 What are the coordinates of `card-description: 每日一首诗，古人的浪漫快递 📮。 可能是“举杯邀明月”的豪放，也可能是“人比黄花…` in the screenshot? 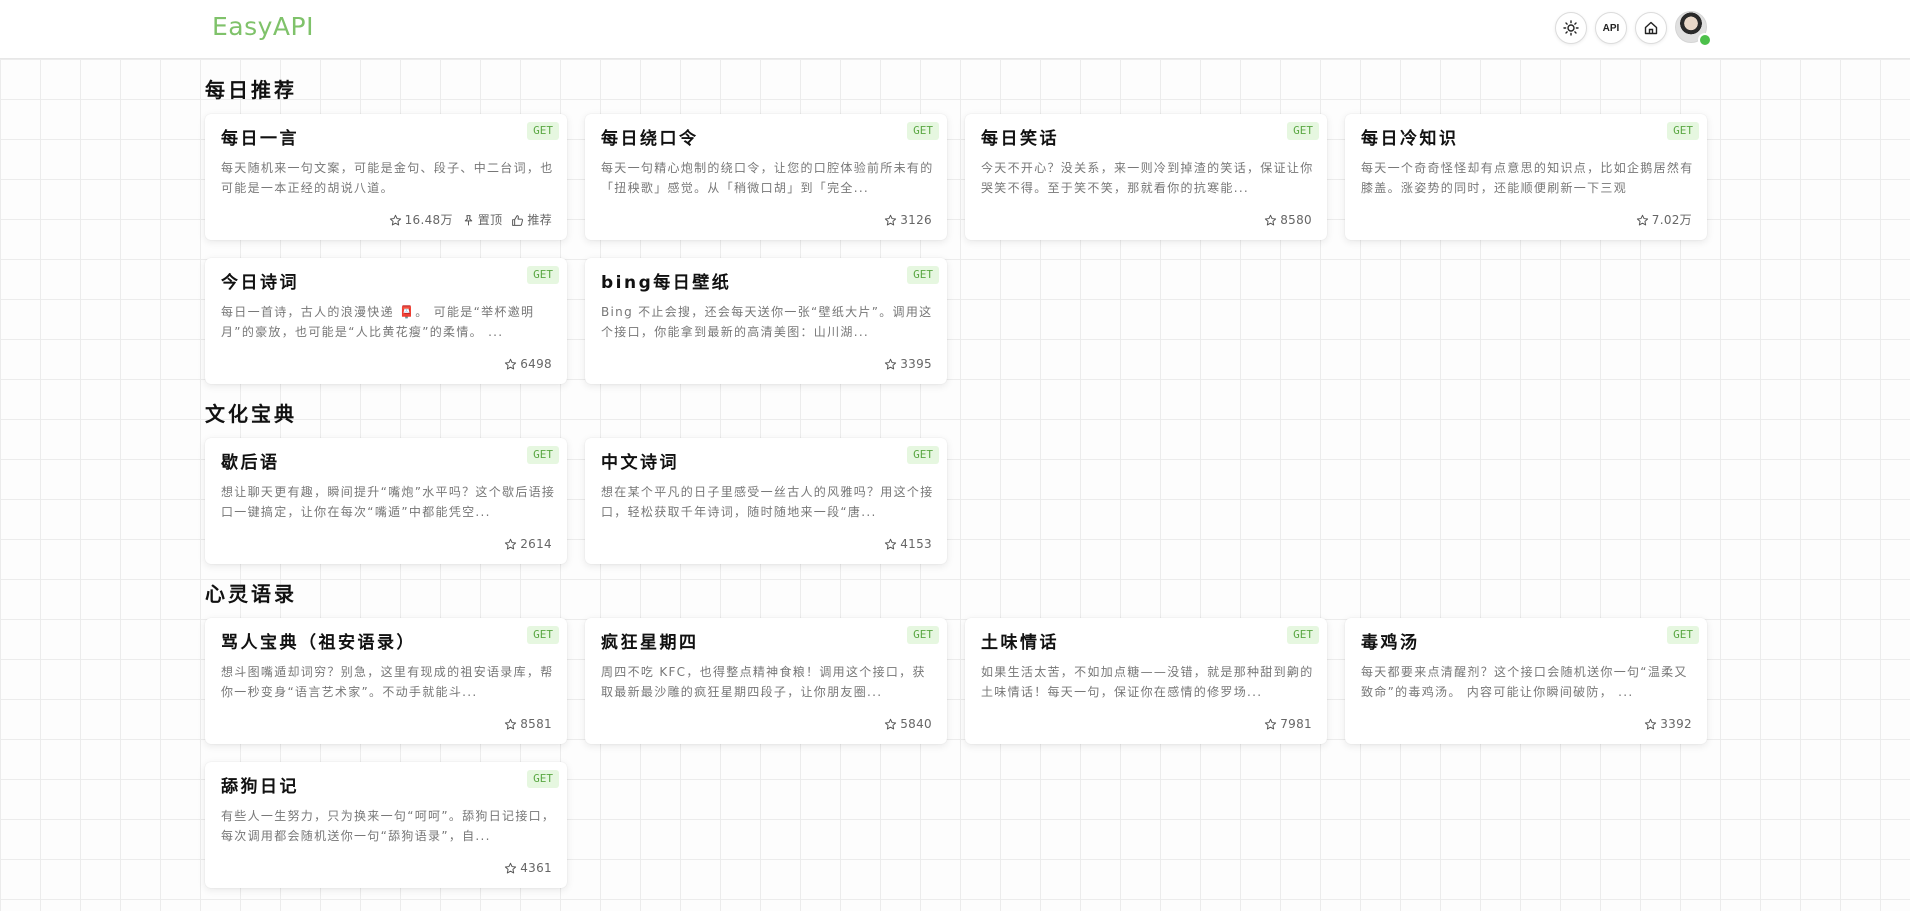 It's located at (378, 322).